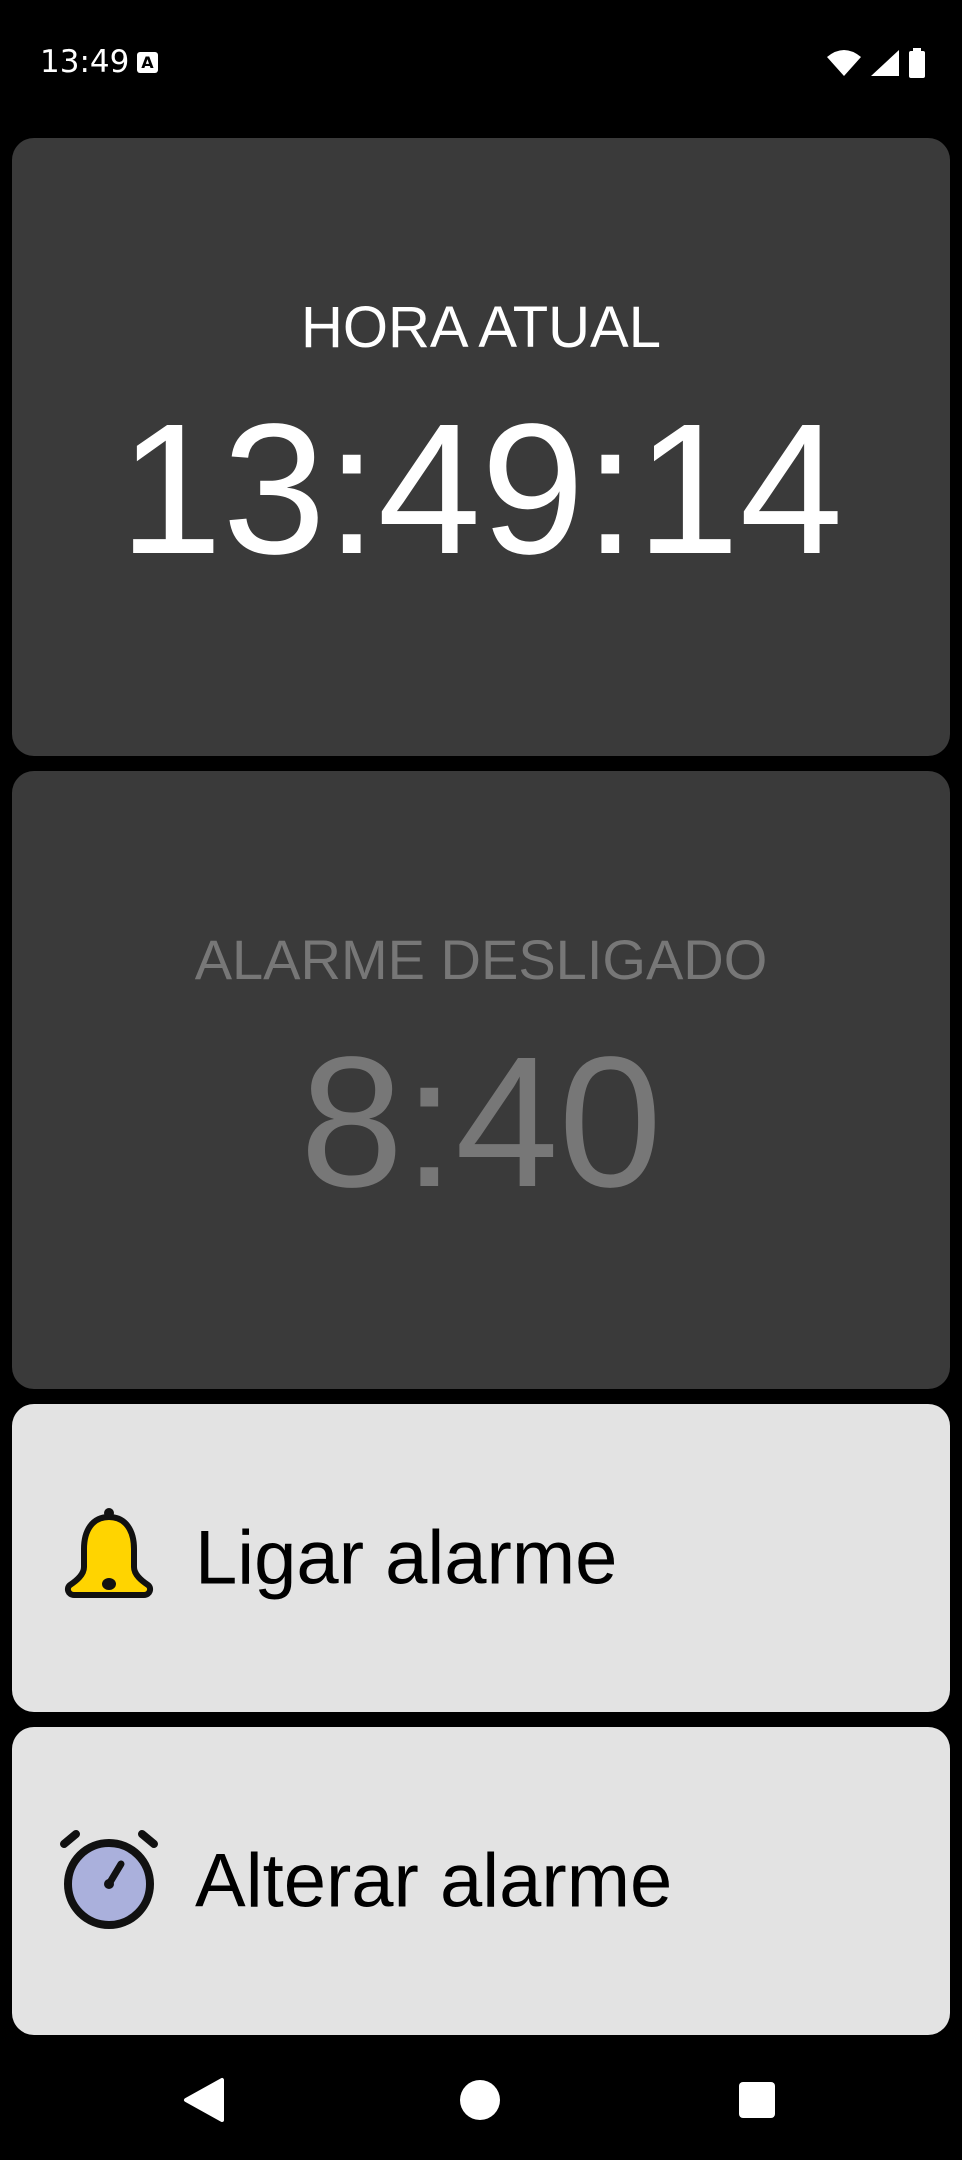 Image resolution: width=962 pixels, height=2160 pixels. What do you see at coordinates (480, 1122) in the screenshot?
I see `alarm-time-display: 8:40` at bounding box center [480, 1122].